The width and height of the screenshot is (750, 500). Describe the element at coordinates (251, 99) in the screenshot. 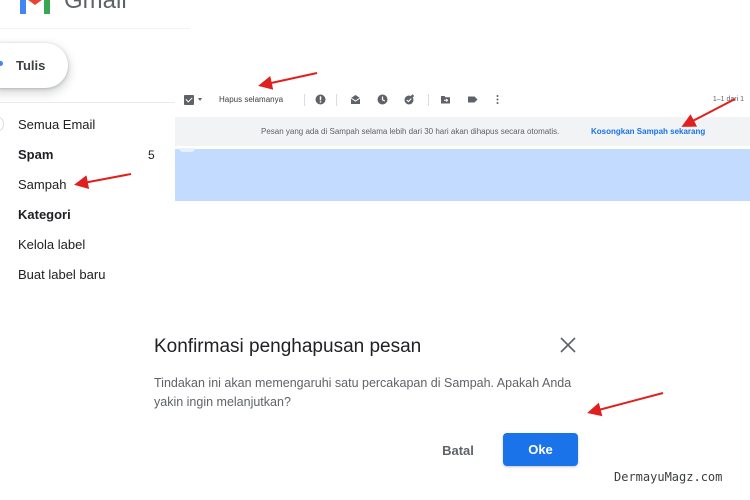

I see `delete-forever-button: Hapus selamanya` at that location.